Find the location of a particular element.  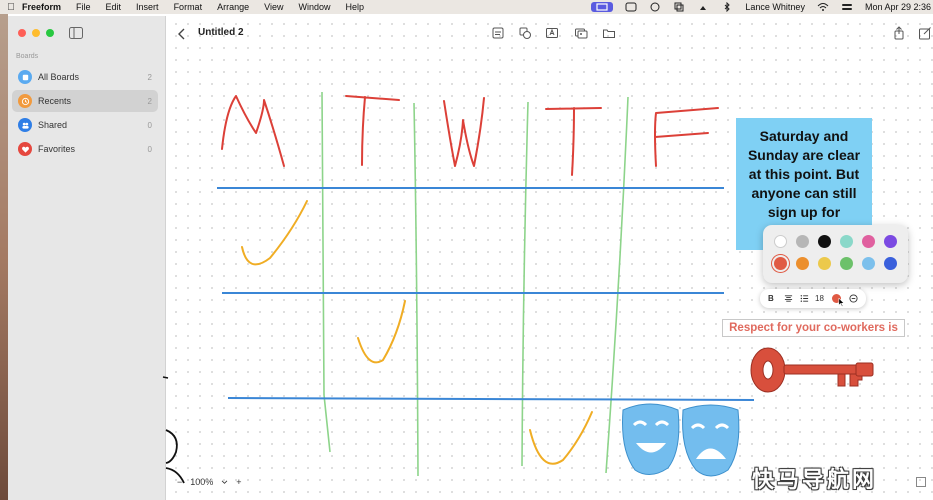

close-window-button is located at coordinates (22, 33).